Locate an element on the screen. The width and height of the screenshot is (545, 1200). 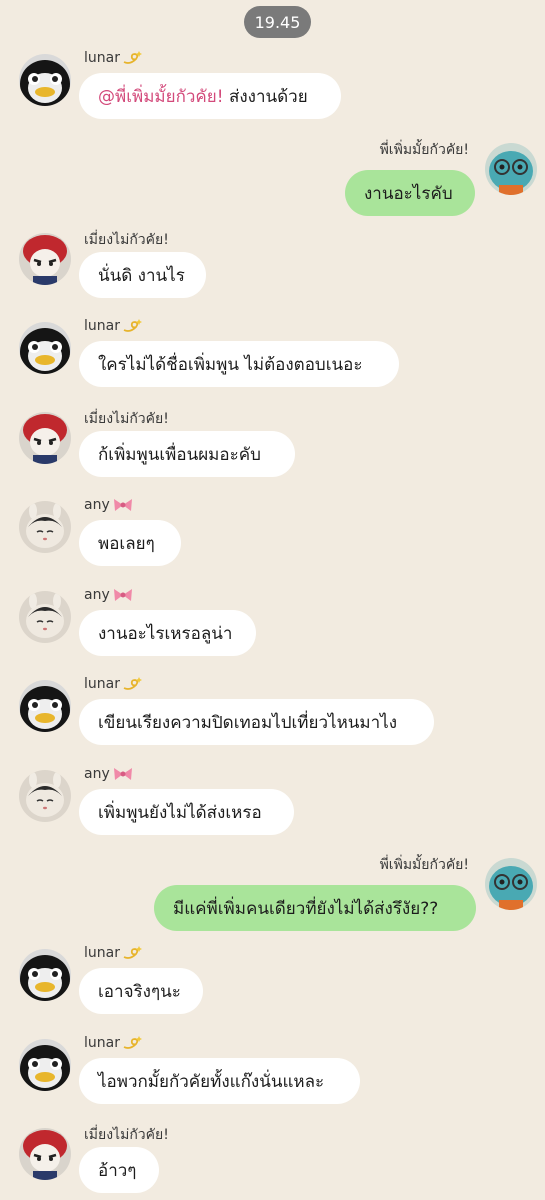
message-bubble: เพิ่มพูนยังไม่ได้ส่งเหรอ is located at coordinates (186, 812).